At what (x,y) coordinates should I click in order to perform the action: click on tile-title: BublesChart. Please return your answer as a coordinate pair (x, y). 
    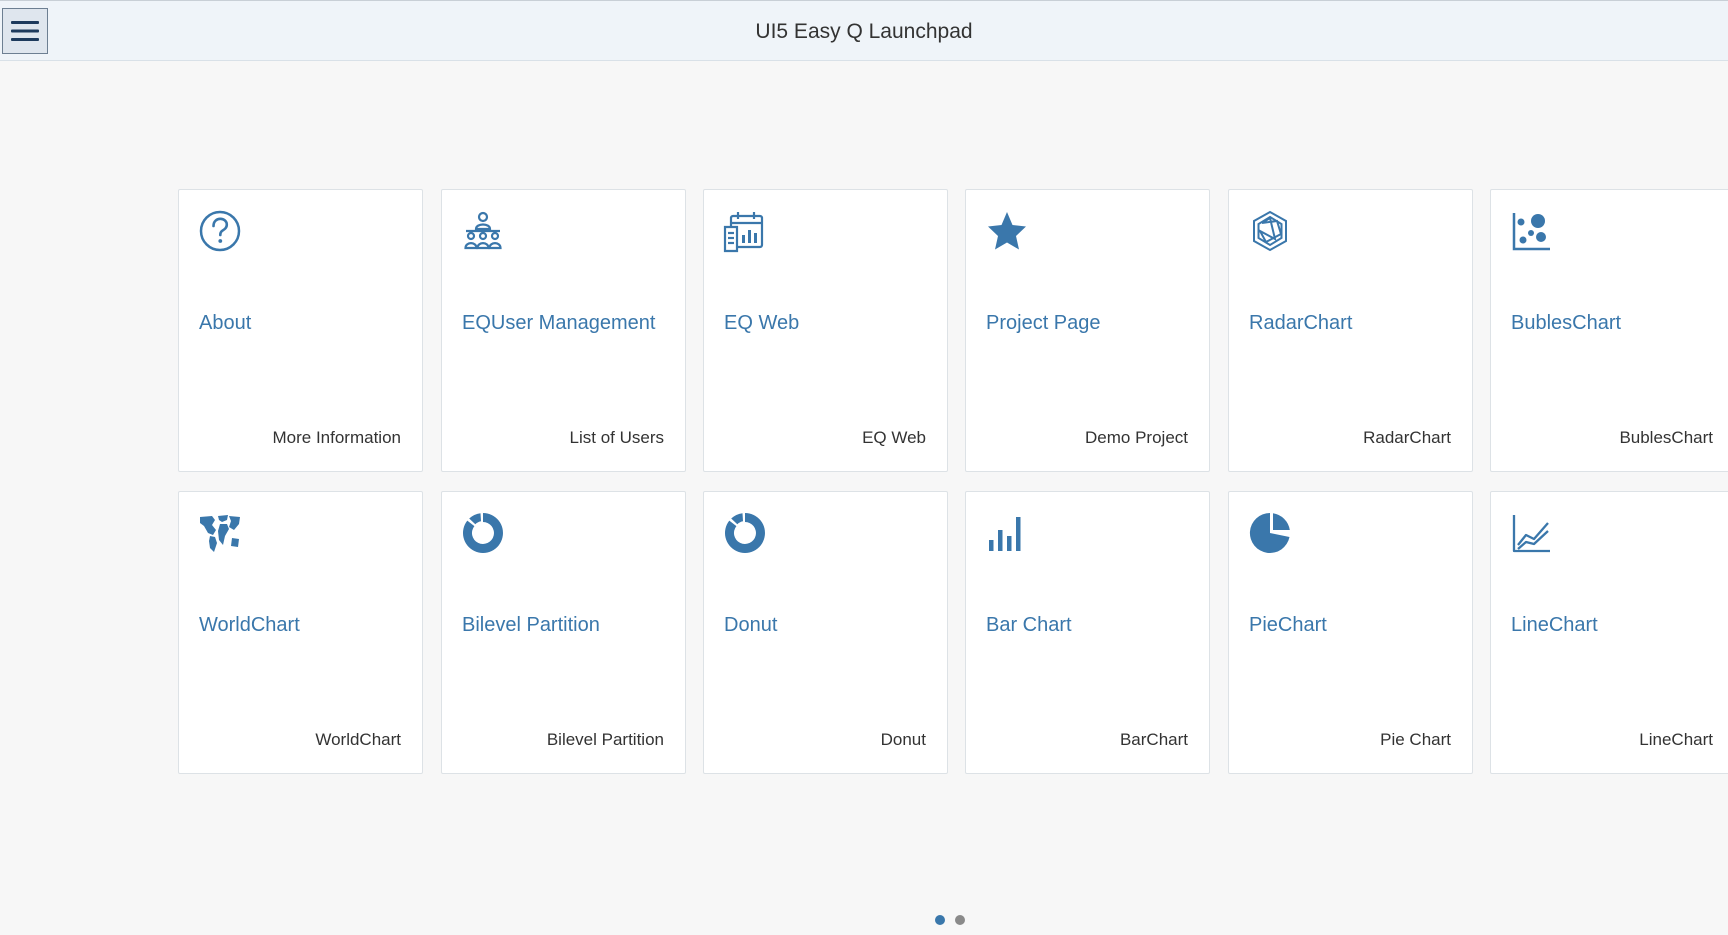
    Looking at the image, I should click on (1566, 323).